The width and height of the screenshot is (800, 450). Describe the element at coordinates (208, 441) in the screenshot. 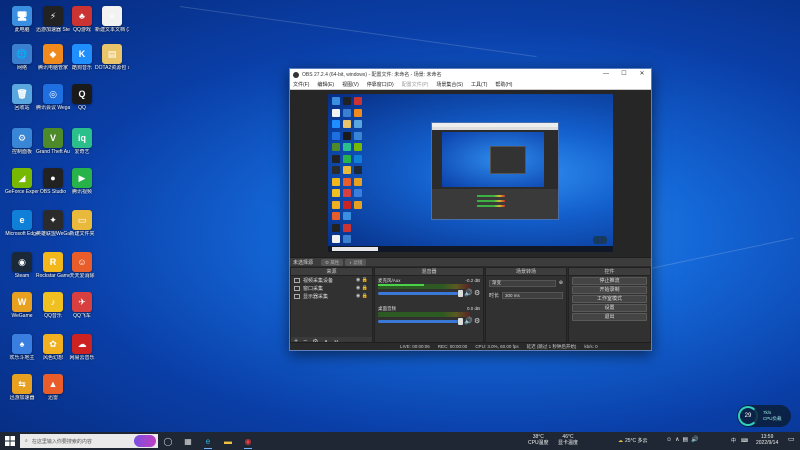

I see `edge-taskbar-icon: e` at that location.